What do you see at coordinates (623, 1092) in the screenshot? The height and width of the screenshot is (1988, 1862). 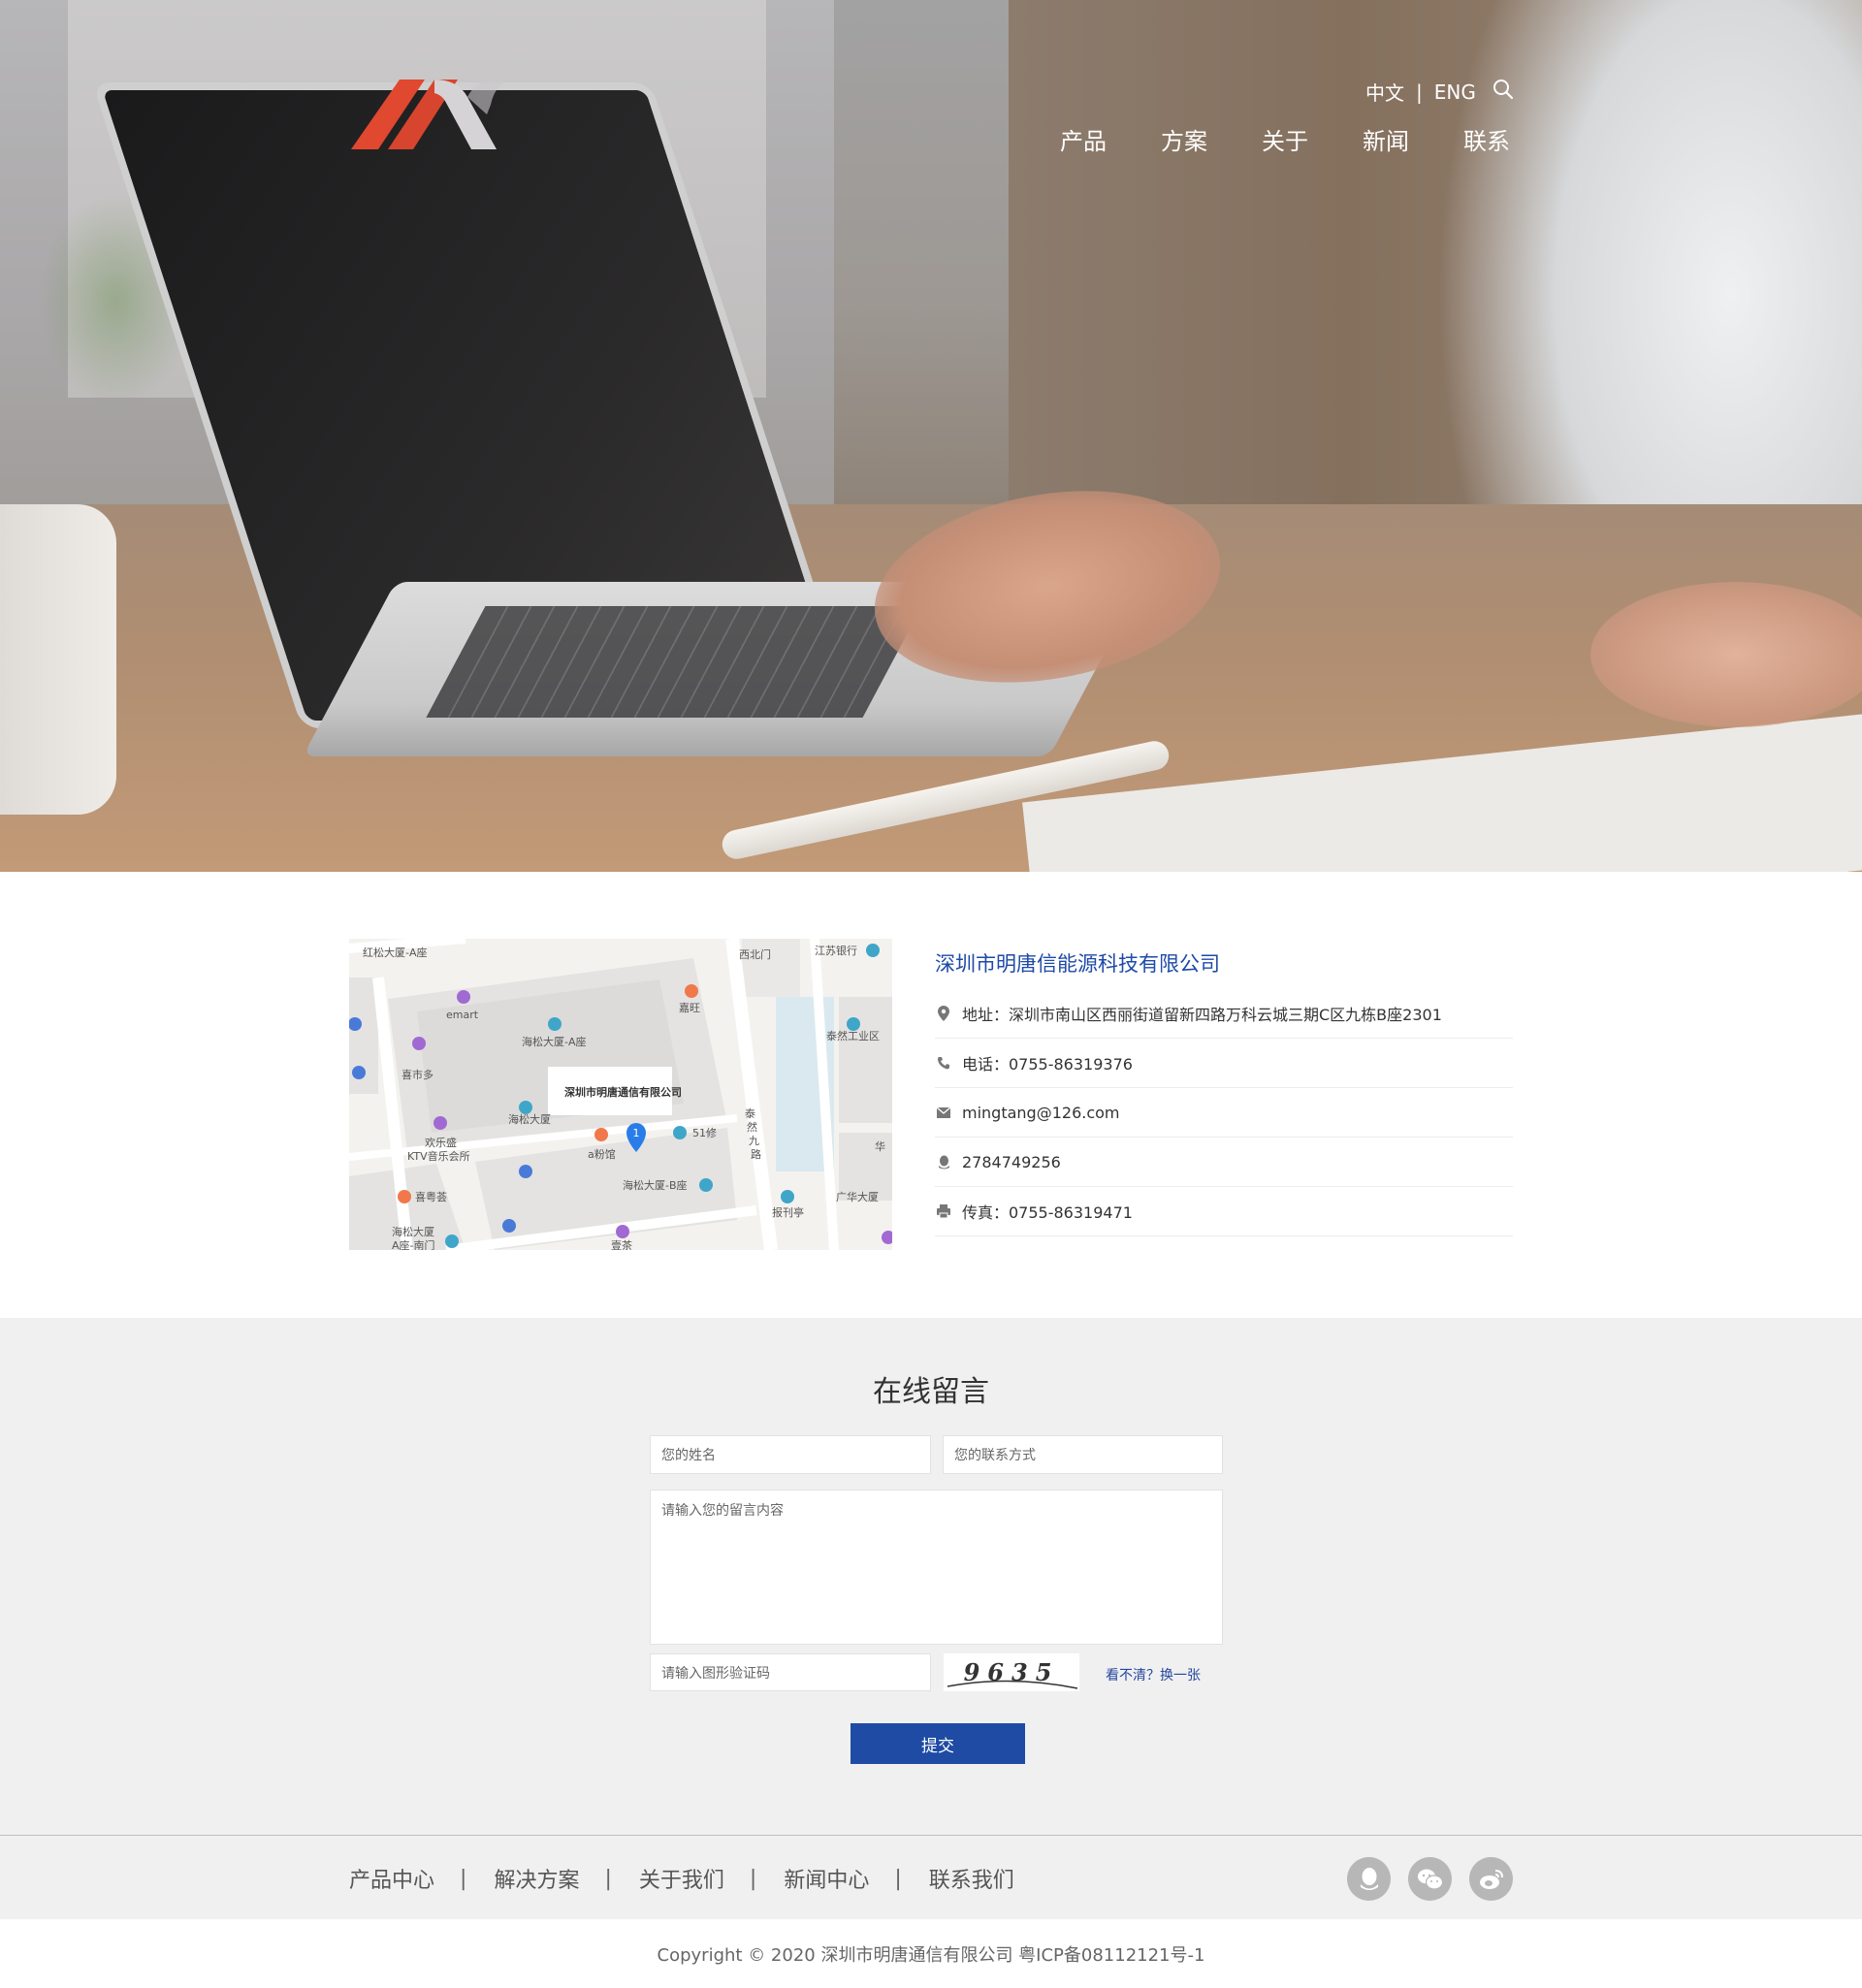 I see `map-company-label: 深圳市明唐通信有限公司` at bounding box center [623, 1092].